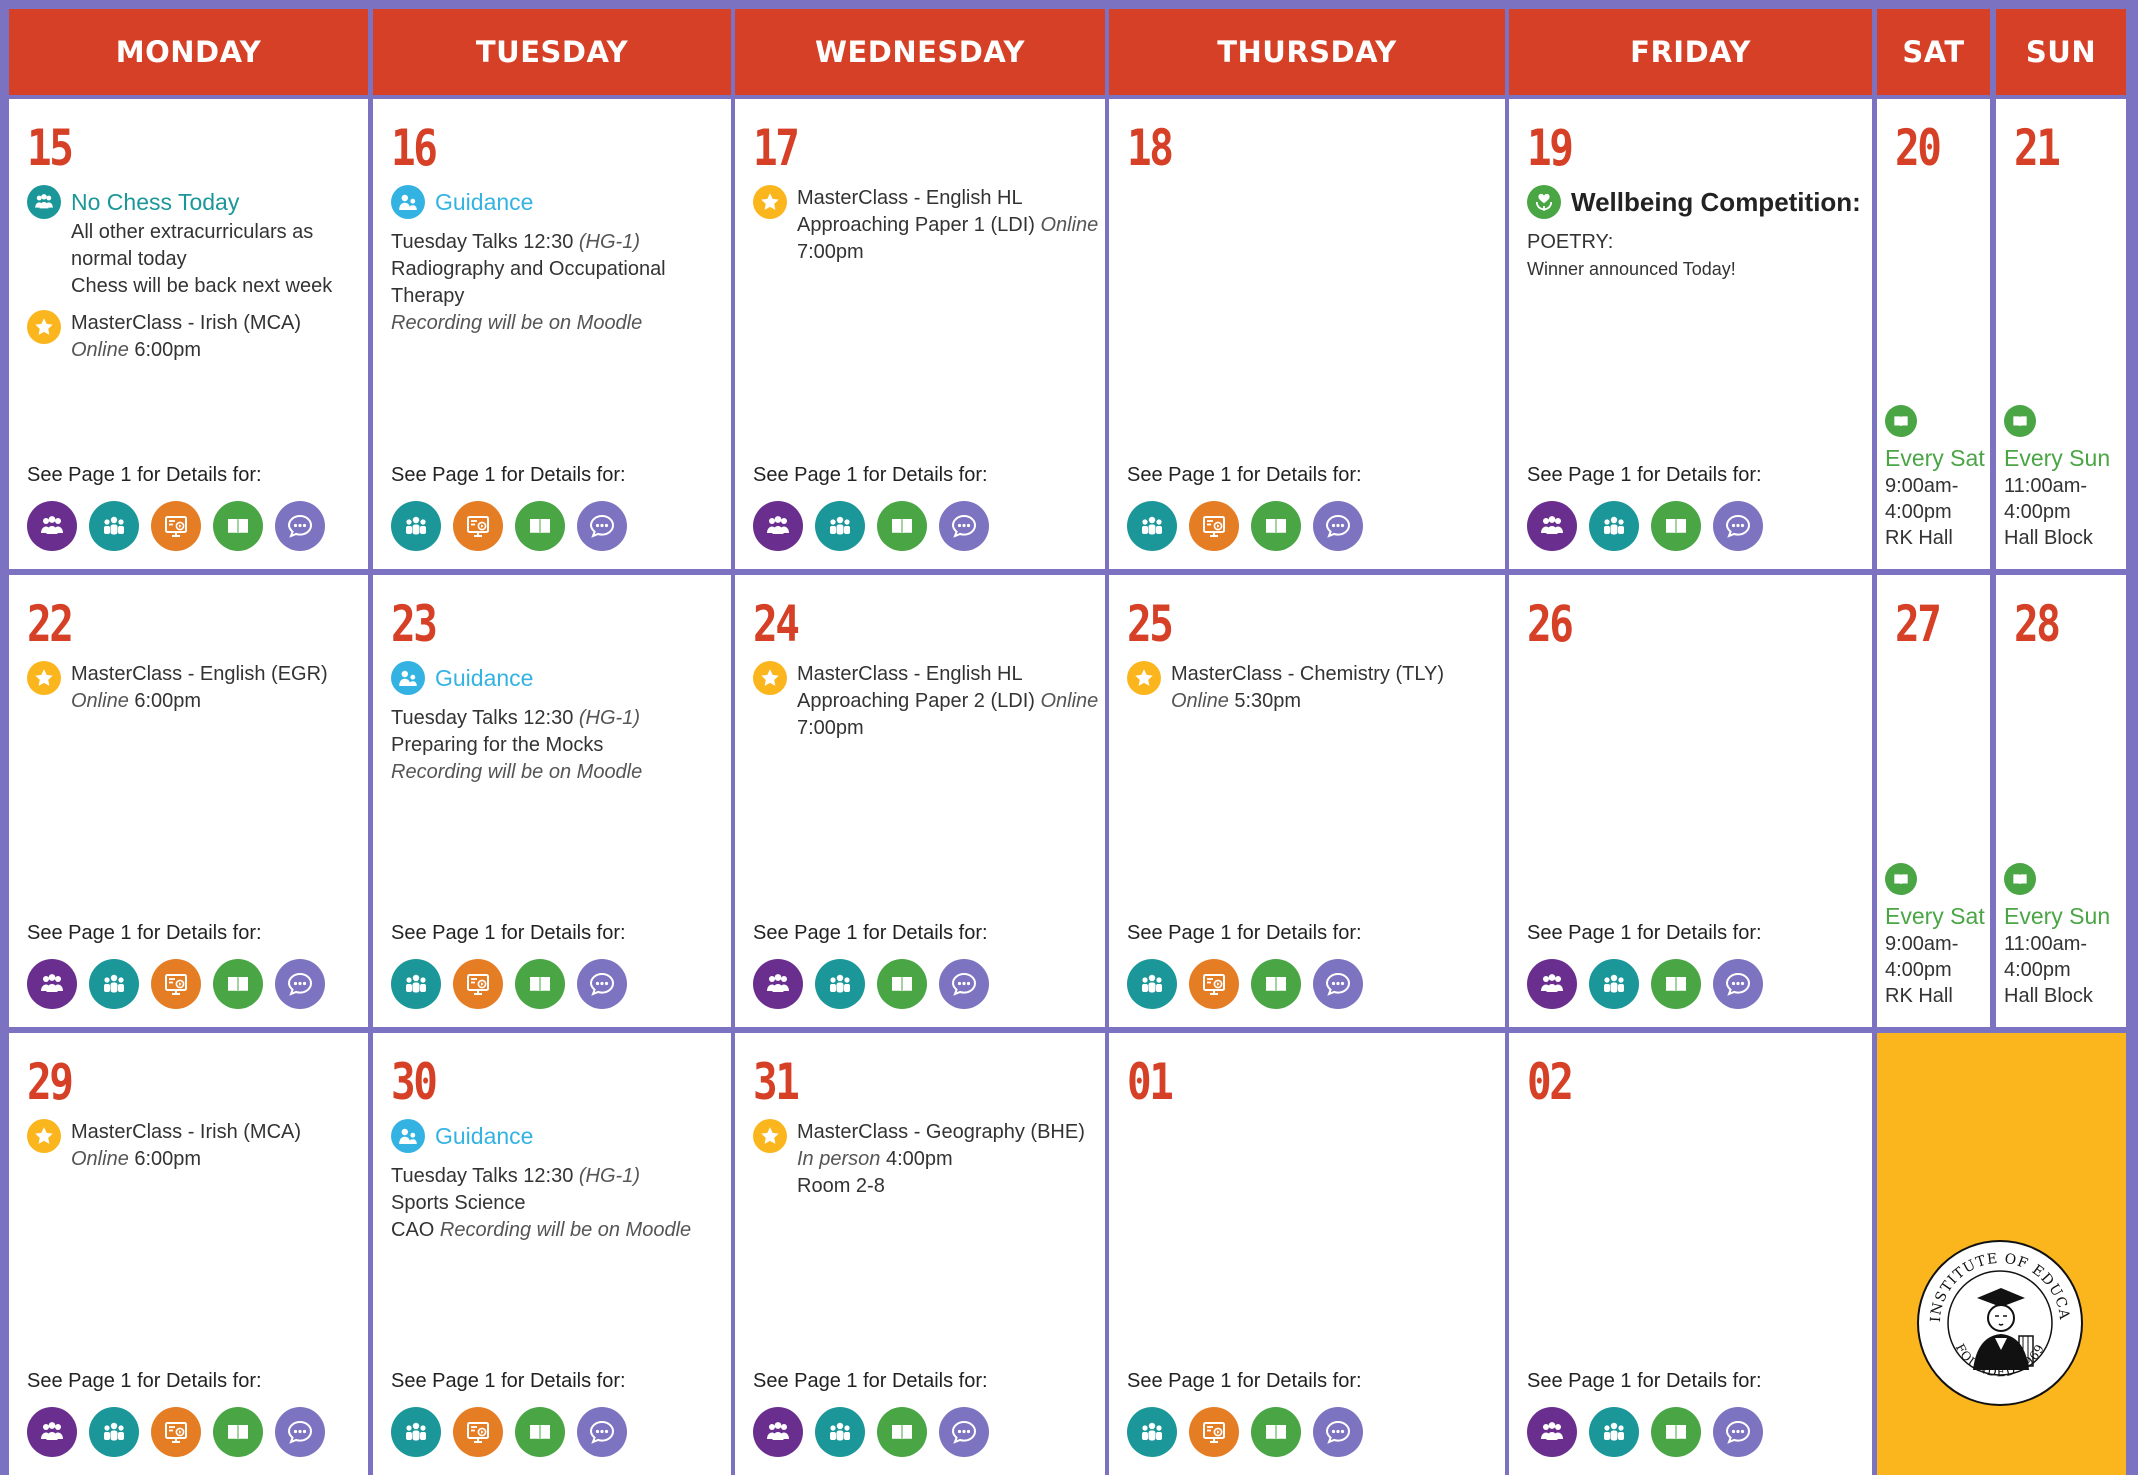 The image size is (2138, 1475). What do you see at coordinates (1690, 801) in the screenshot?
I see `day-cell: 26 See Page 1 for Details for:` at bounding box center [1690, 801].